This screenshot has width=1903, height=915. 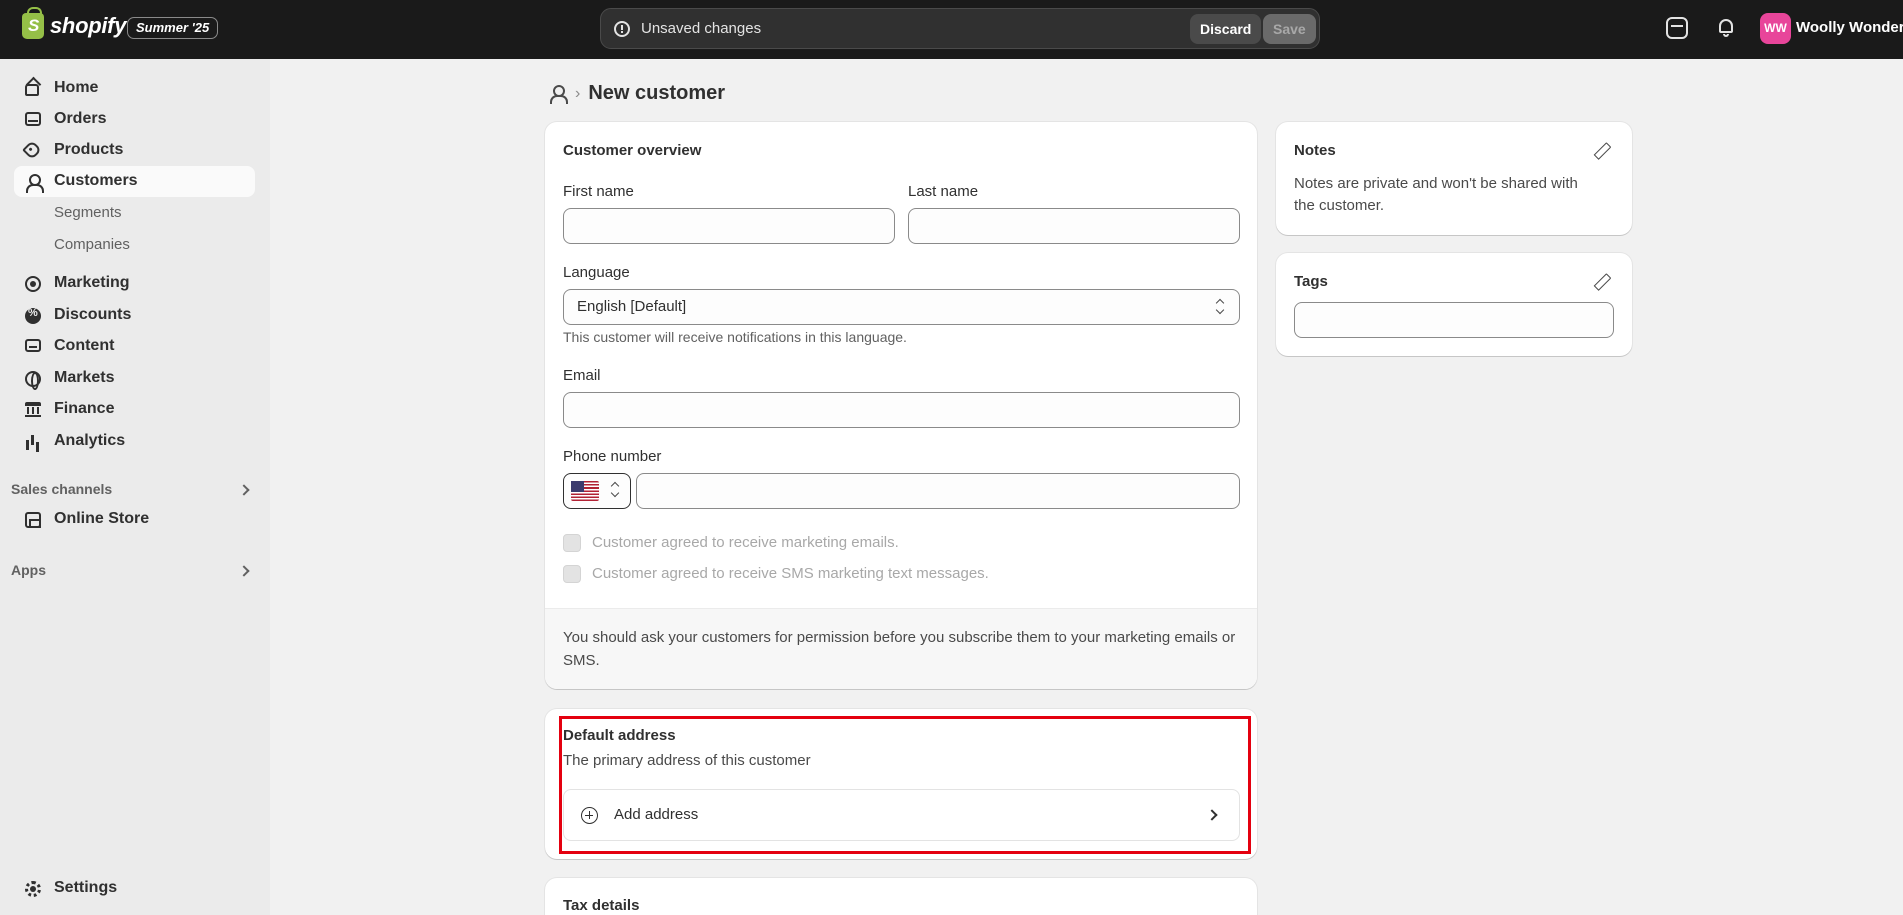 What do you see at coordinates (80, 118) in the screenshot?
I see `sidebar-item-label: Orders` at bounding box center [80, 118].